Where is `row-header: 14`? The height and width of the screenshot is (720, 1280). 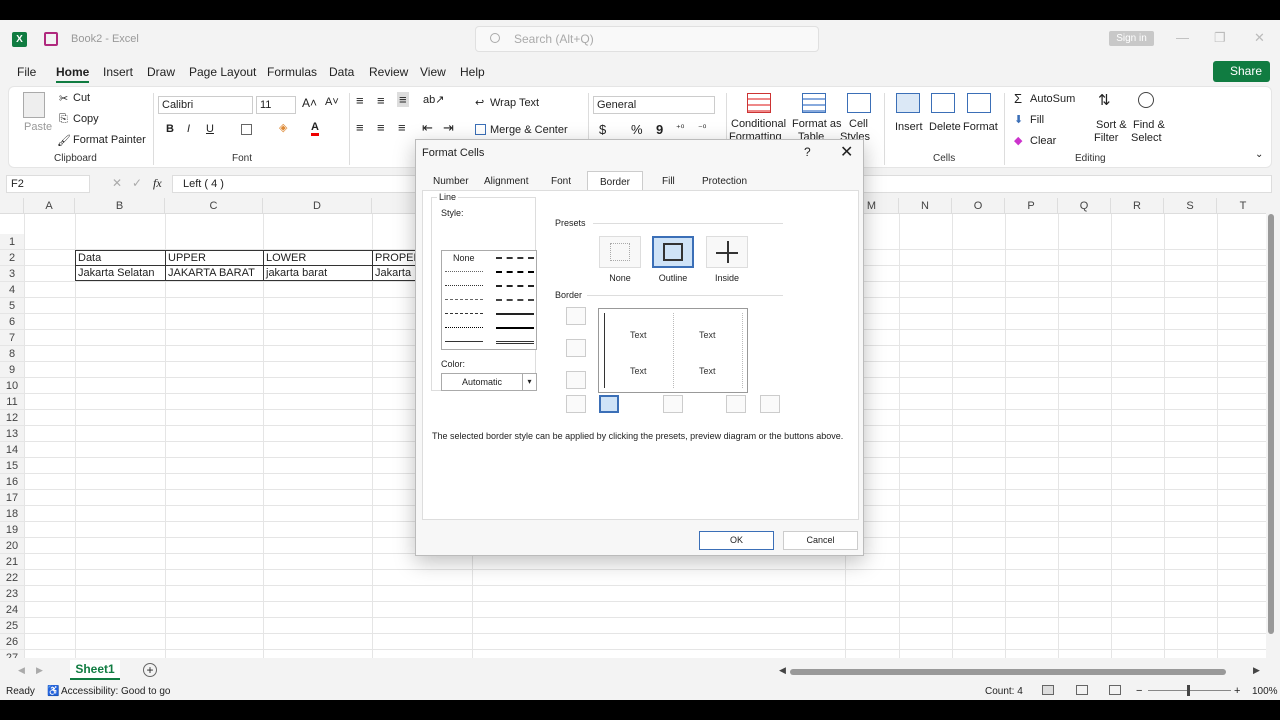
row-header: 14 is located at coordinates (12, 450).